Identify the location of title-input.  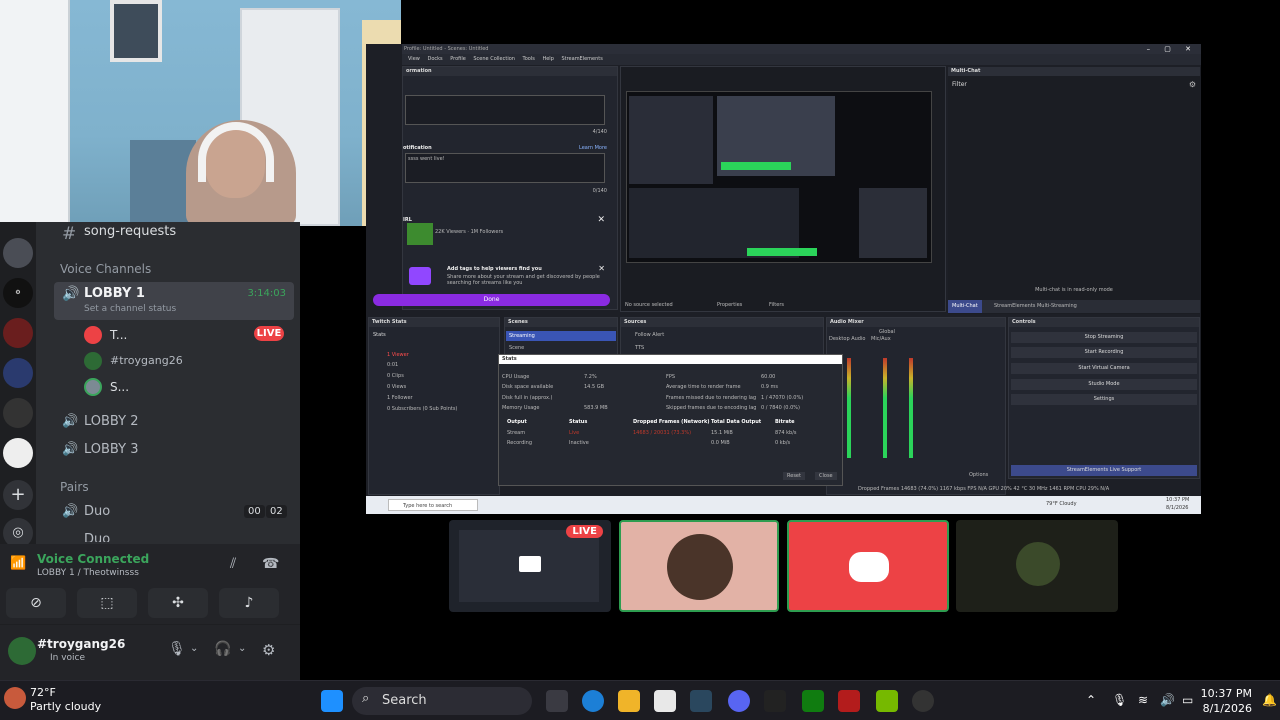
(505, 110).